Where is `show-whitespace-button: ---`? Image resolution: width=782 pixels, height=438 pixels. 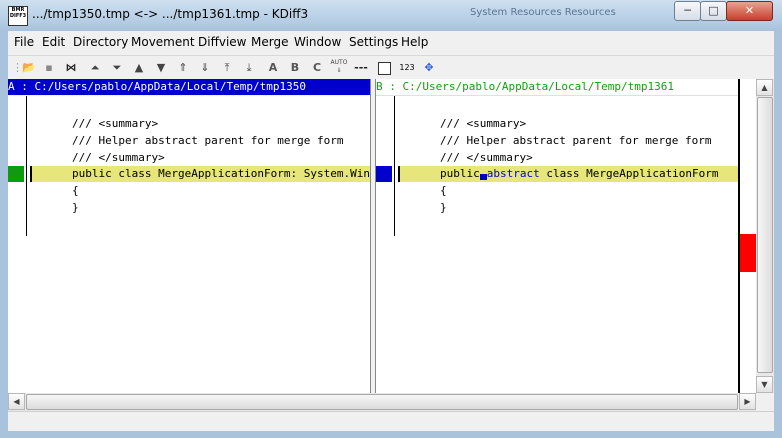 show-whitespace-button: --- is located at coordinates (361, 68).